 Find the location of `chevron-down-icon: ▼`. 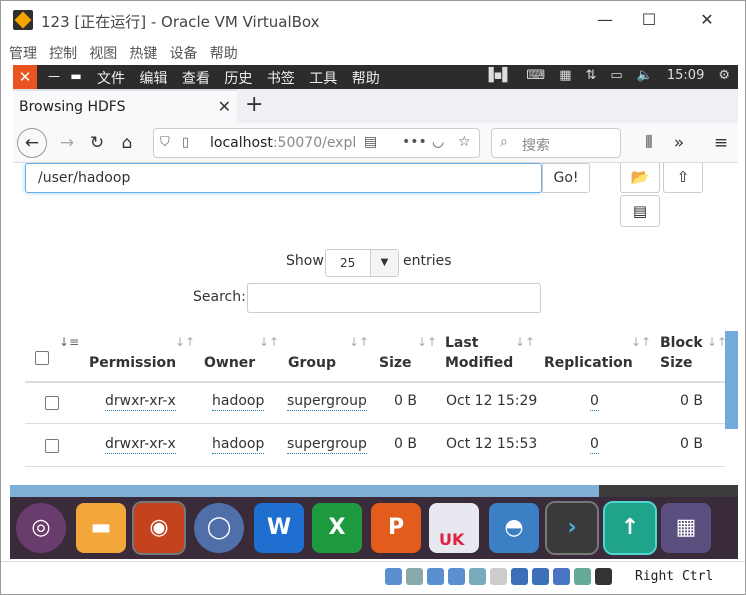

chevron-down-icon: ▼ is located at coordinates (384, 263).